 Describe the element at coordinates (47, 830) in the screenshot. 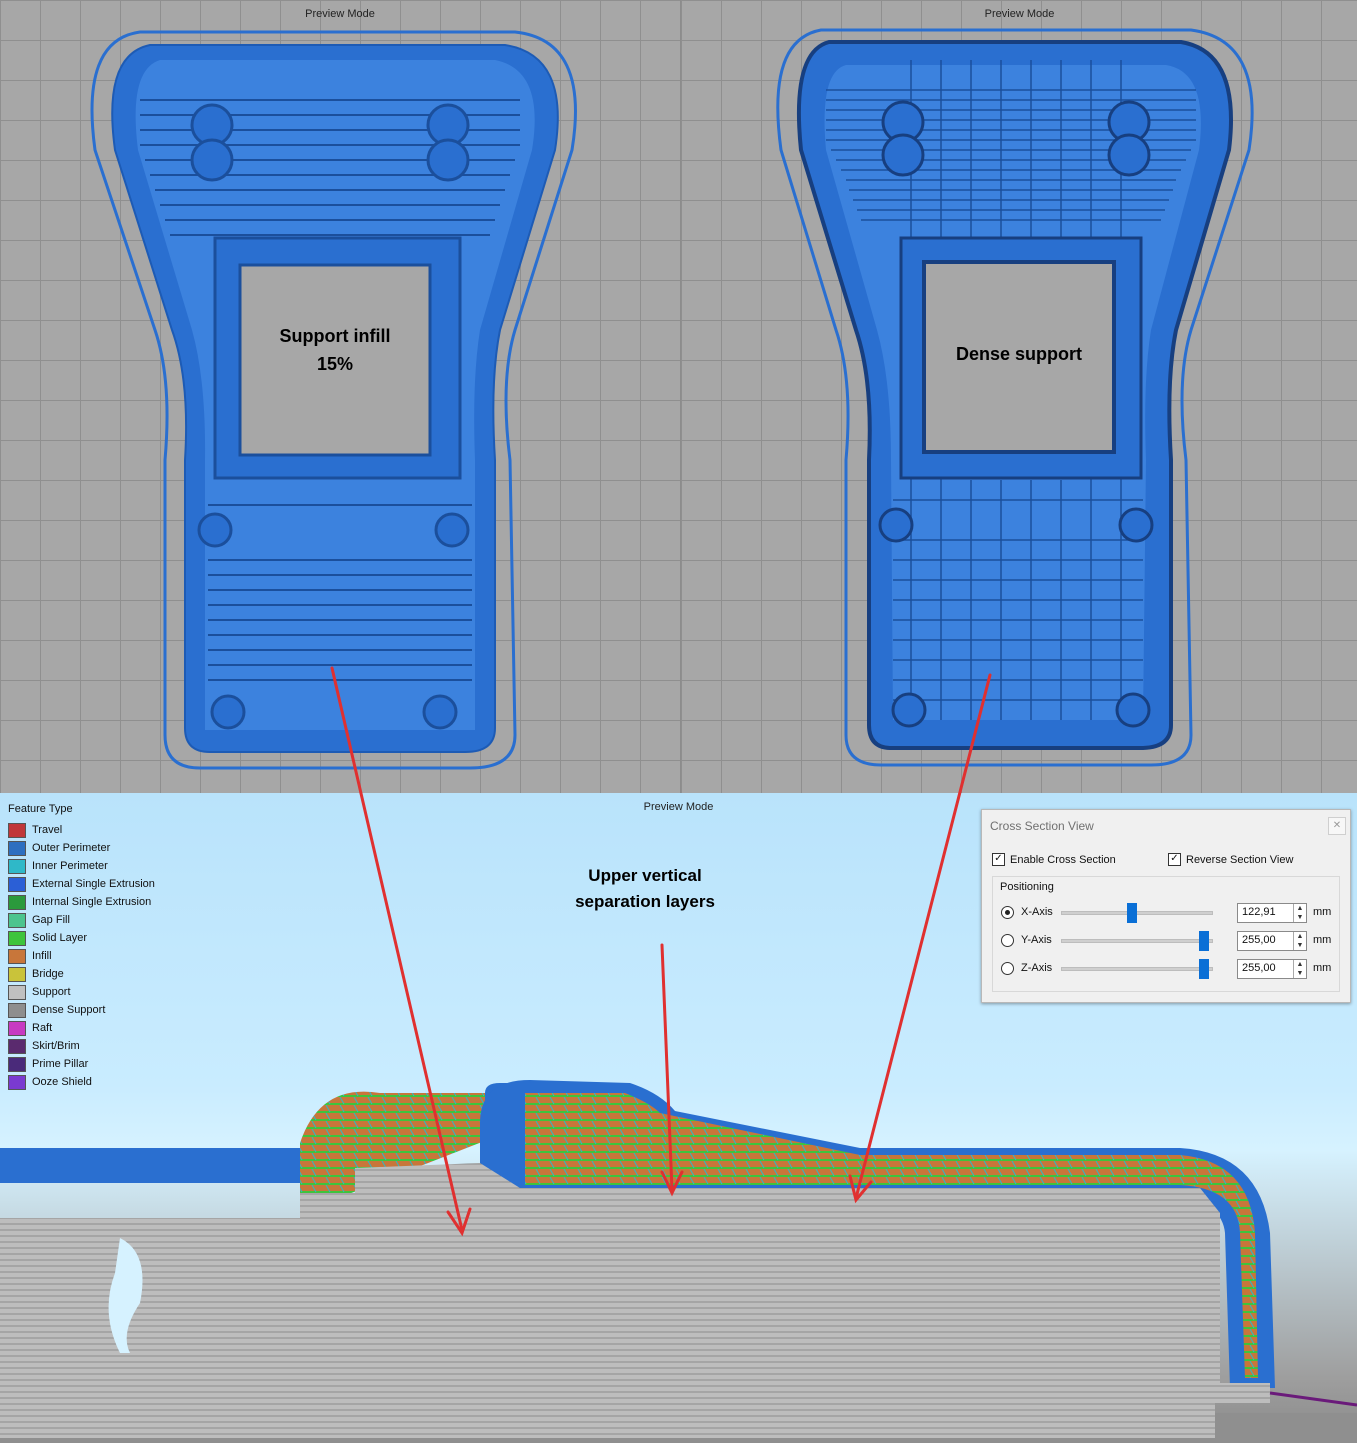

I see `legend-label: Travel` at that location.